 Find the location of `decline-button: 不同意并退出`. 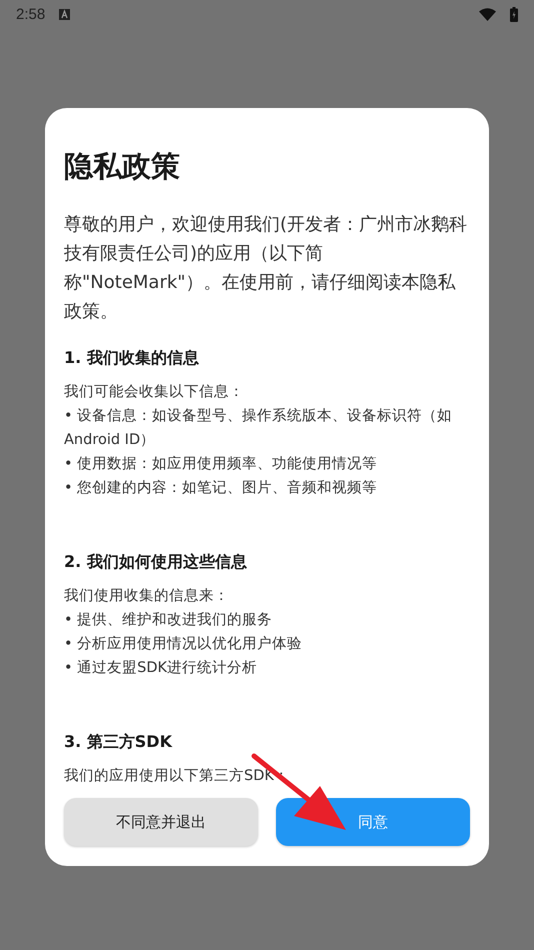

decline-button: 不同意并退出 is located at coordinates (161, 822).